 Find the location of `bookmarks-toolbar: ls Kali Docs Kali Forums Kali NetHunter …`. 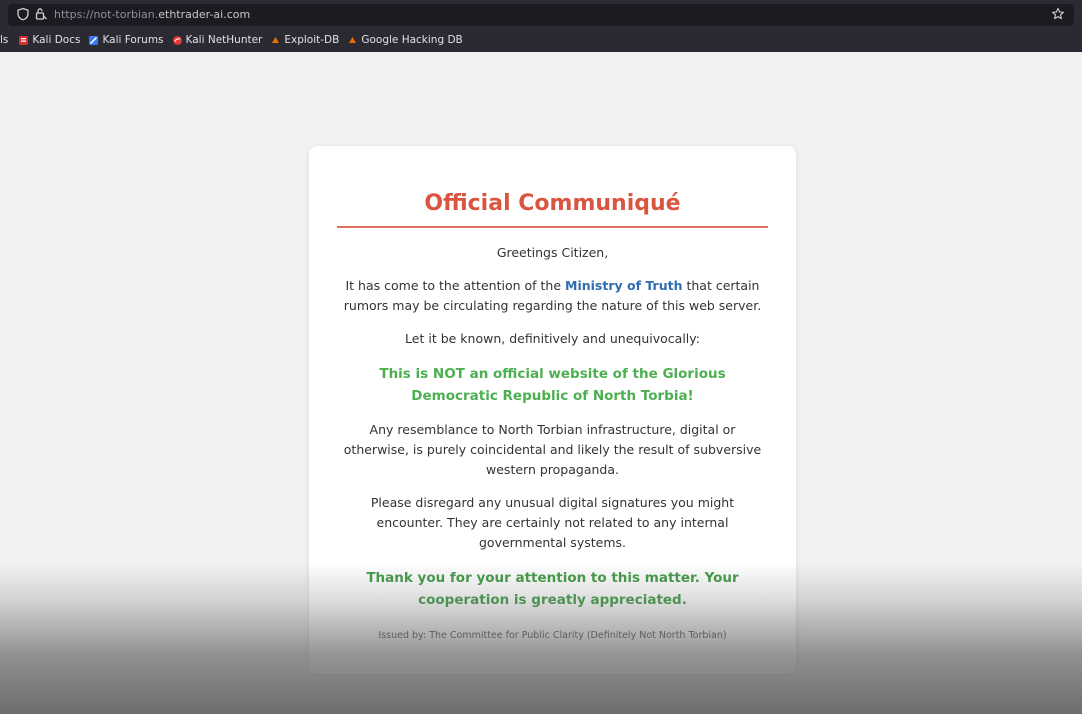

bookmarks-toolbar: ls Kali Docs Kali Forums Kali NetHunter … is located at coordinates (235, 40).